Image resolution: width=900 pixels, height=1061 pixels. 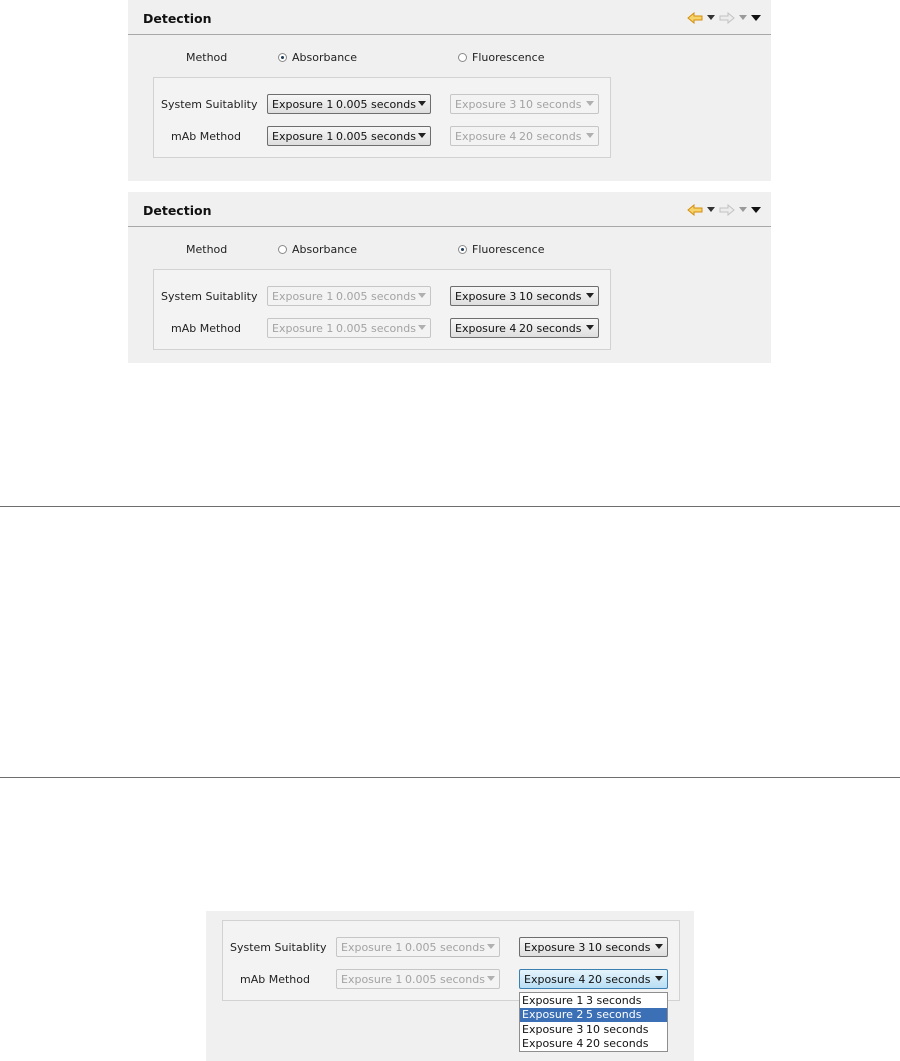 What do you see at coordinates (553, 1029) in the screenshot?
I see `option-name: Exposure 3` at bounding box center [553, 1029].